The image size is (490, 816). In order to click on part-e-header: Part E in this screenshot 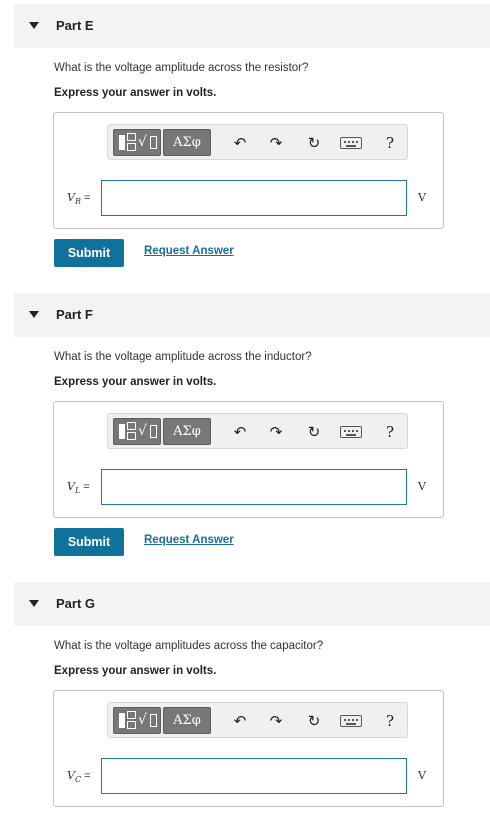, I will do `click(252, 26)`.